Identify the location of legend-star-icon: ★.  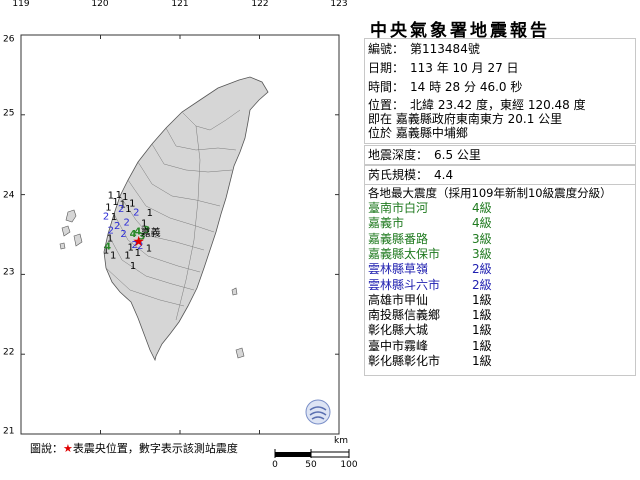
(68, 448).